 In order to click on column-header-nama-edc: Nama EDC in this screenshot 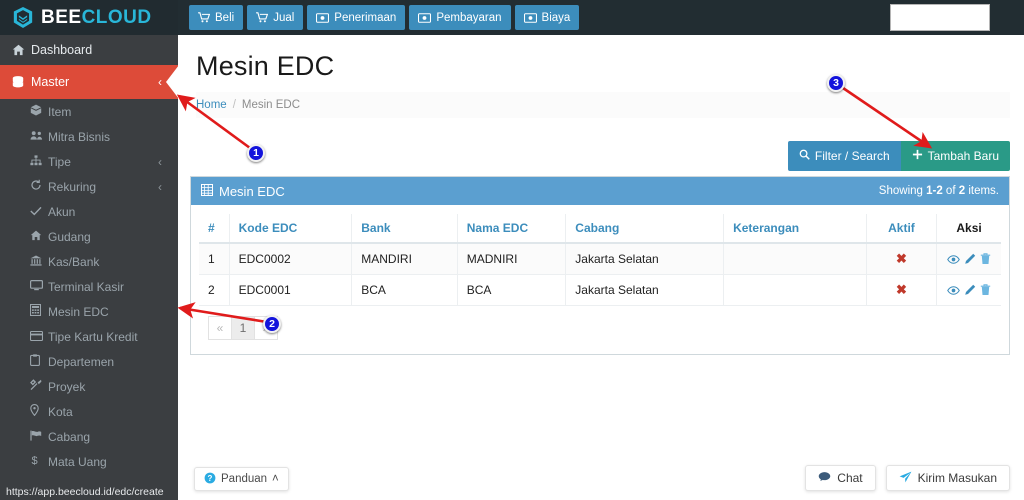, I will do `click(512, 229)`.